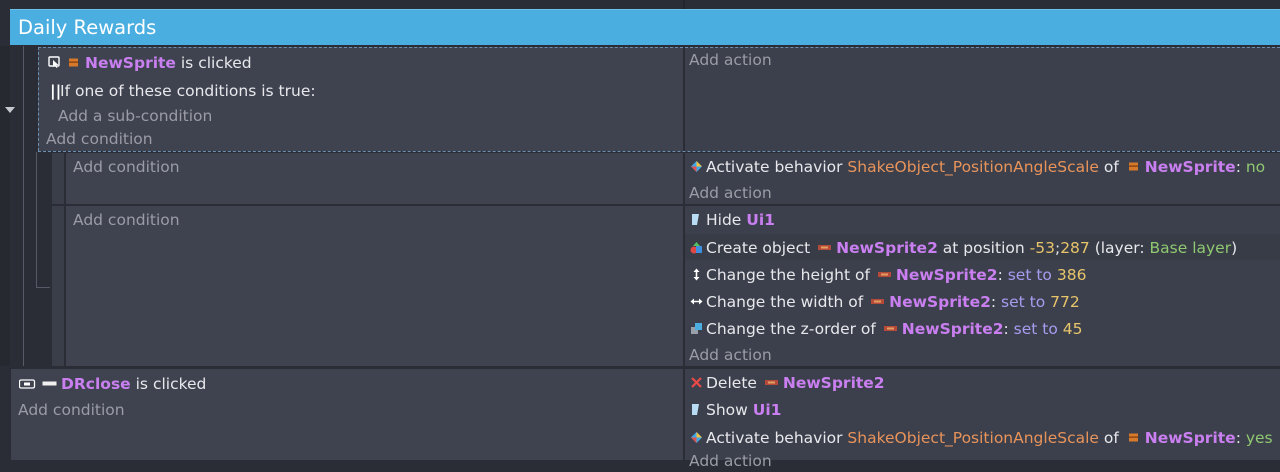 This screenshot has width=1280, height=472. I want to click on group-header-daily-rewards: Daily Rewards, so click(645, 27).